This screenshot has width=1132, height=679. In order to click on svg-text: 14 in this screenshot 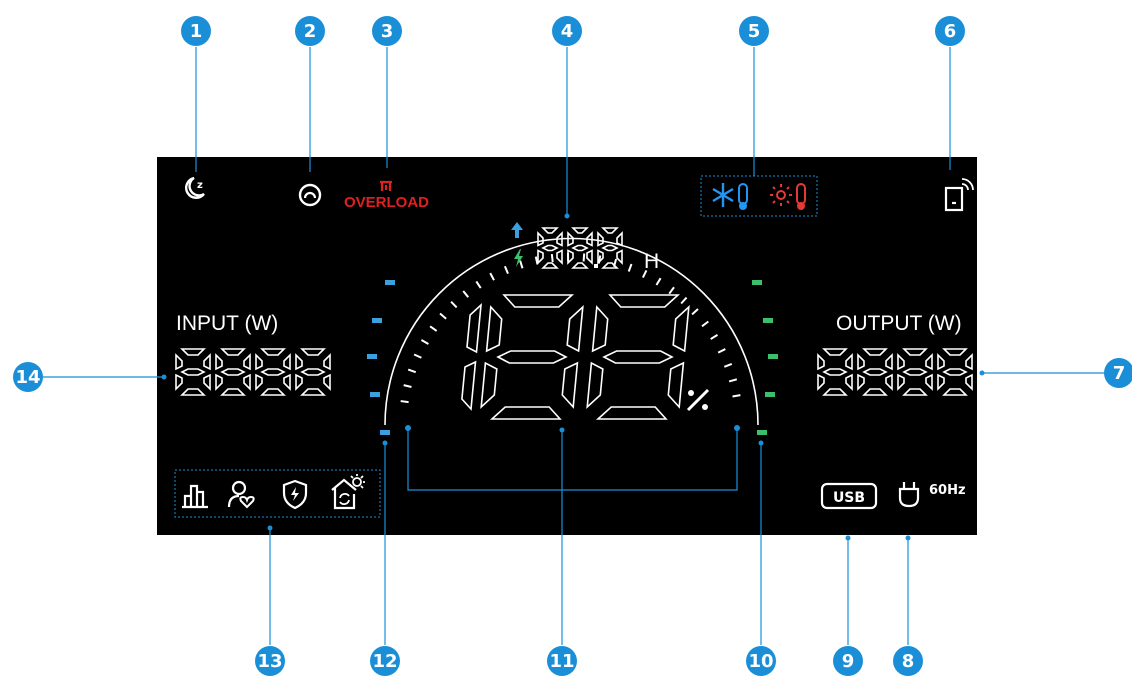, I will do `click(27, 377)`.